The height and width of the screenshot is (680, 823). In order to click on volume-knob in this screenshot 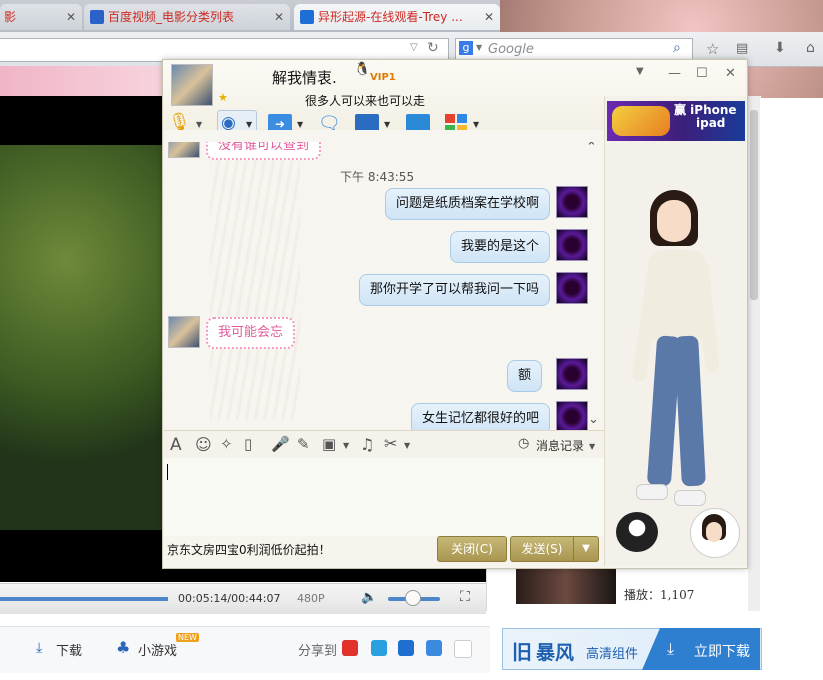, I will do `click(413, 598)`.